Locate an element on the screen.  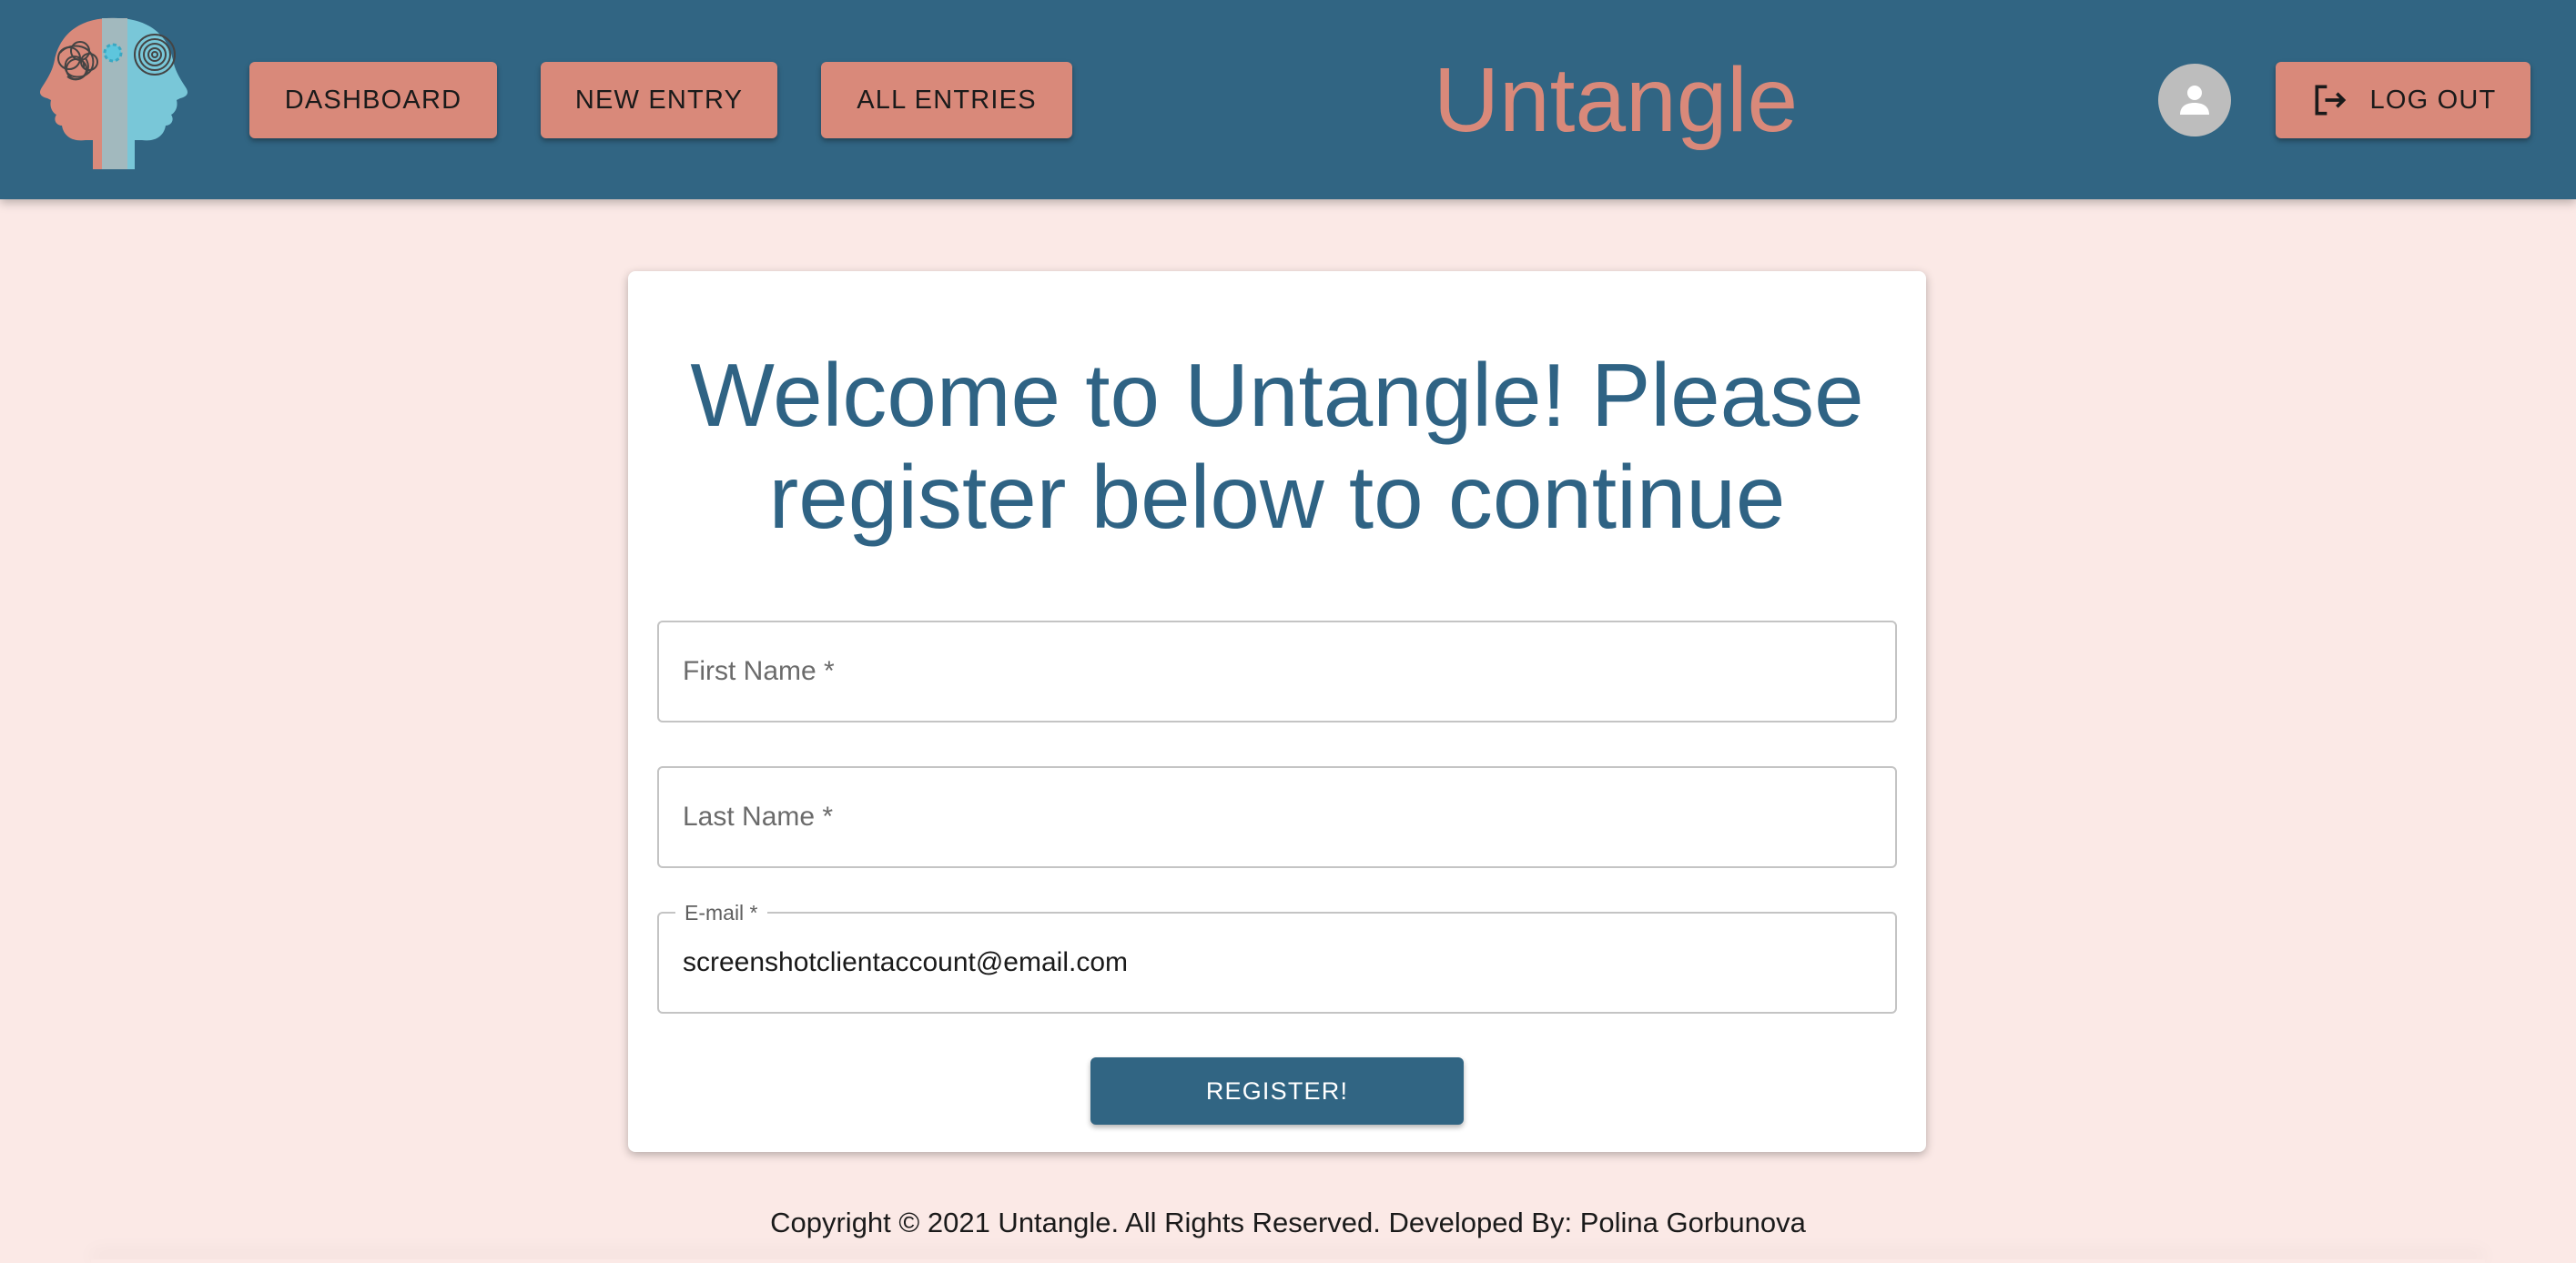
email-field: E-mail * is located at coordinates (1277, 958).